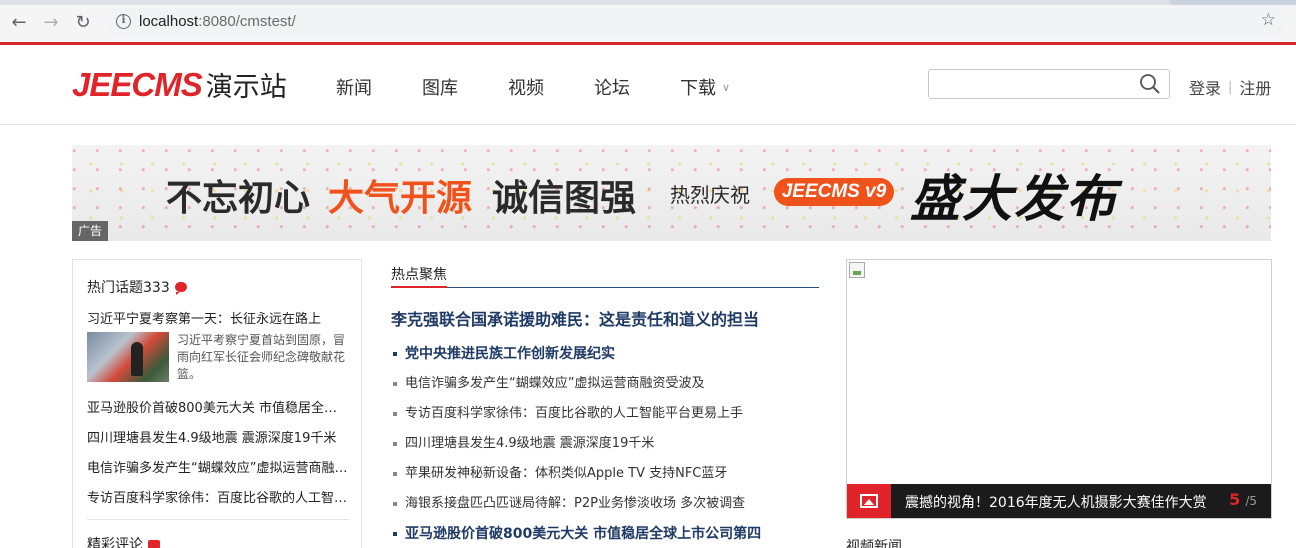 This screenshot has height=548, width=1296. I want to click on banner-slogan-3: 诚信图强, so click(564, 198).